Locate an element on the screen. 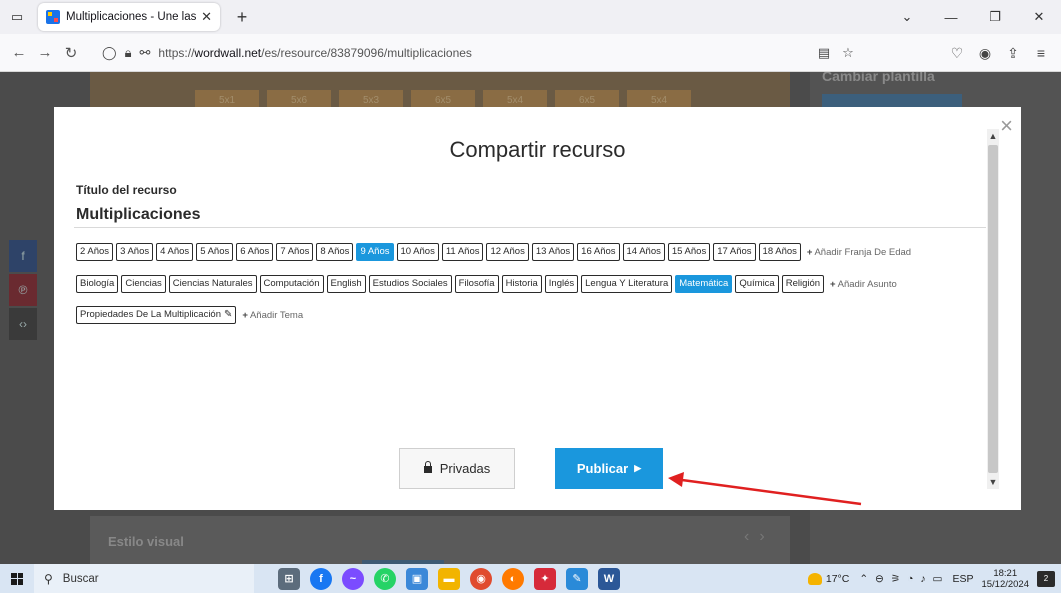  subject-tag: Ciencias Naturales is located at coordinates (212, 284).